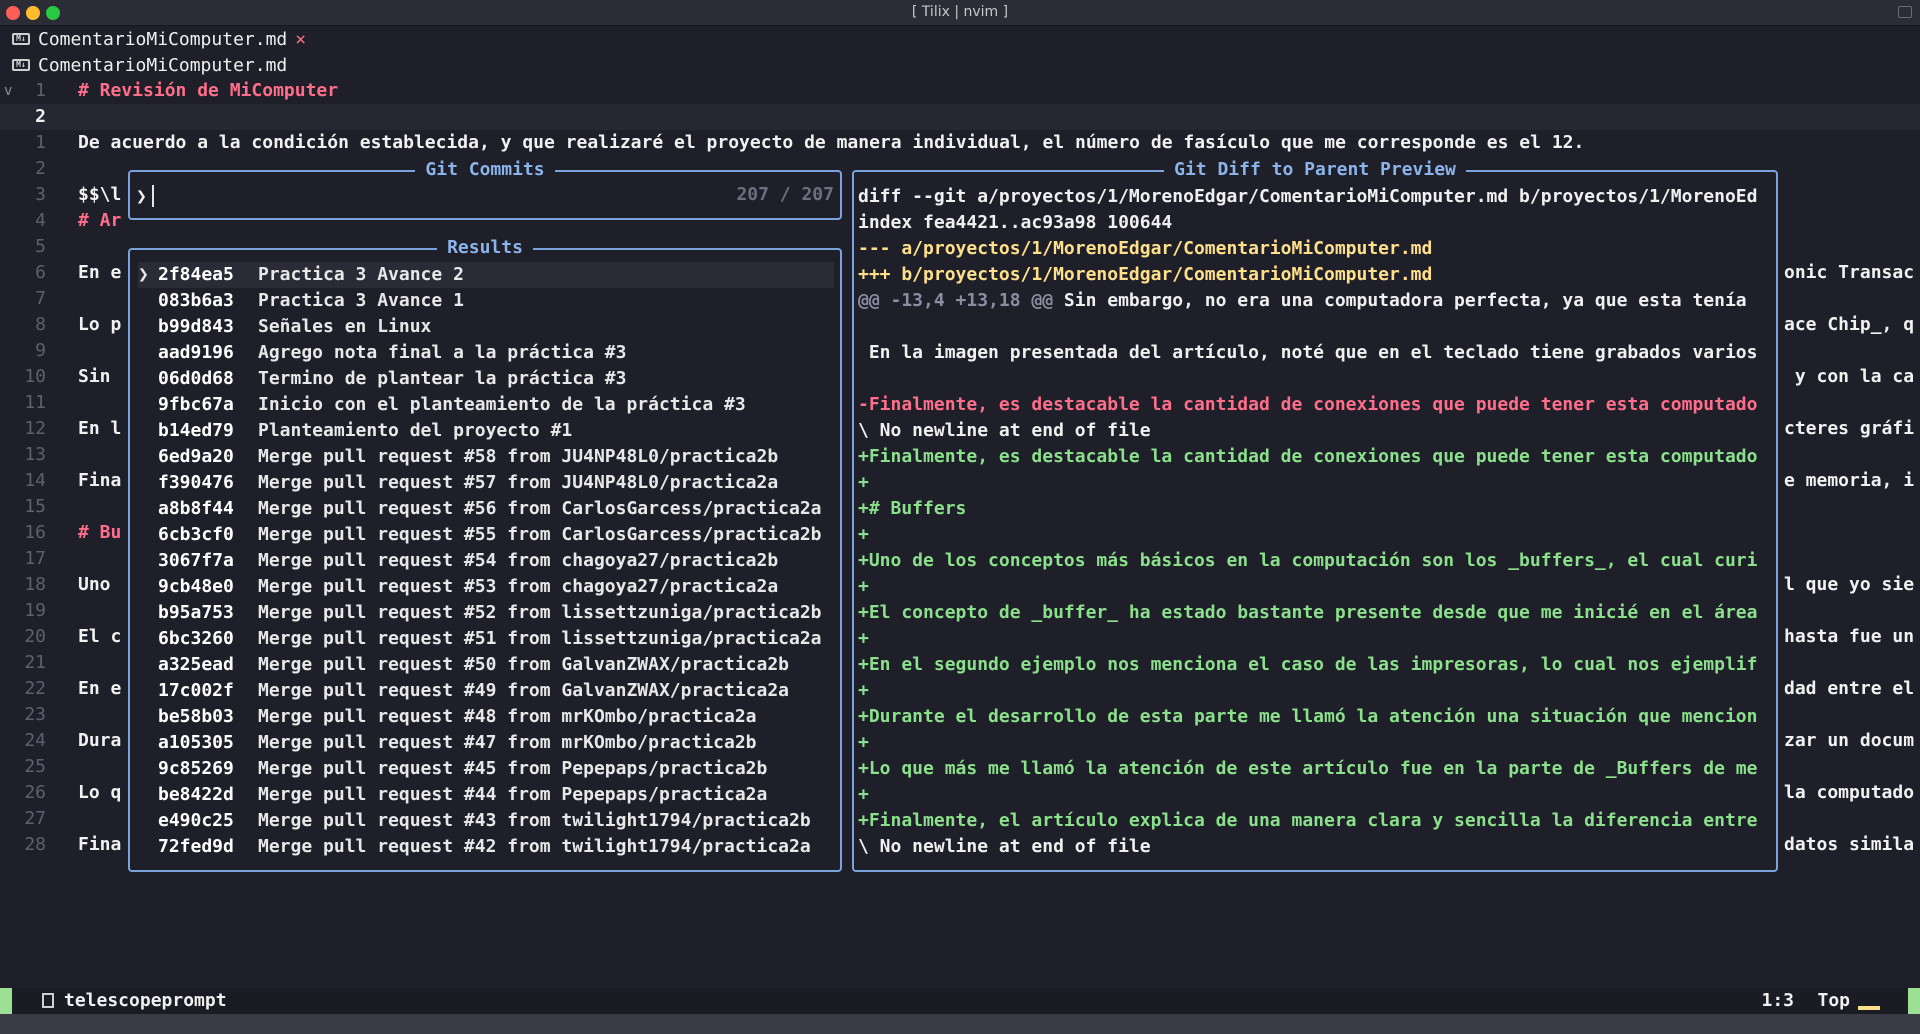 This screenshot has width=1920, height=1034. Describe the element at coordinates (35, 480) in the screenshot. I see `line-number: 14` at that location.